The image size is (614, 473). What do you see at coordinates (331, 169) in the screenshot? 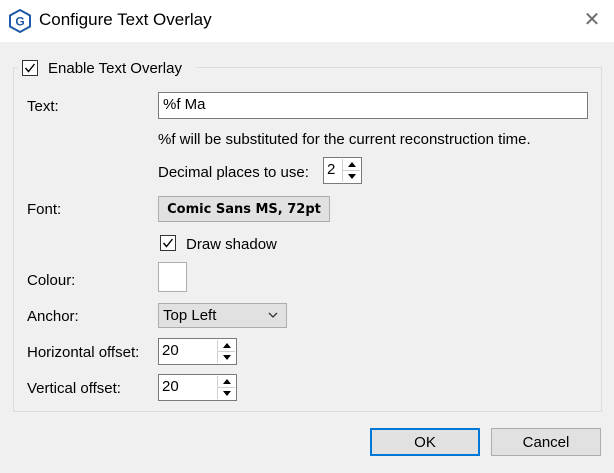
I see `decimal-places-value: 2` at bounding box center [331, 169].